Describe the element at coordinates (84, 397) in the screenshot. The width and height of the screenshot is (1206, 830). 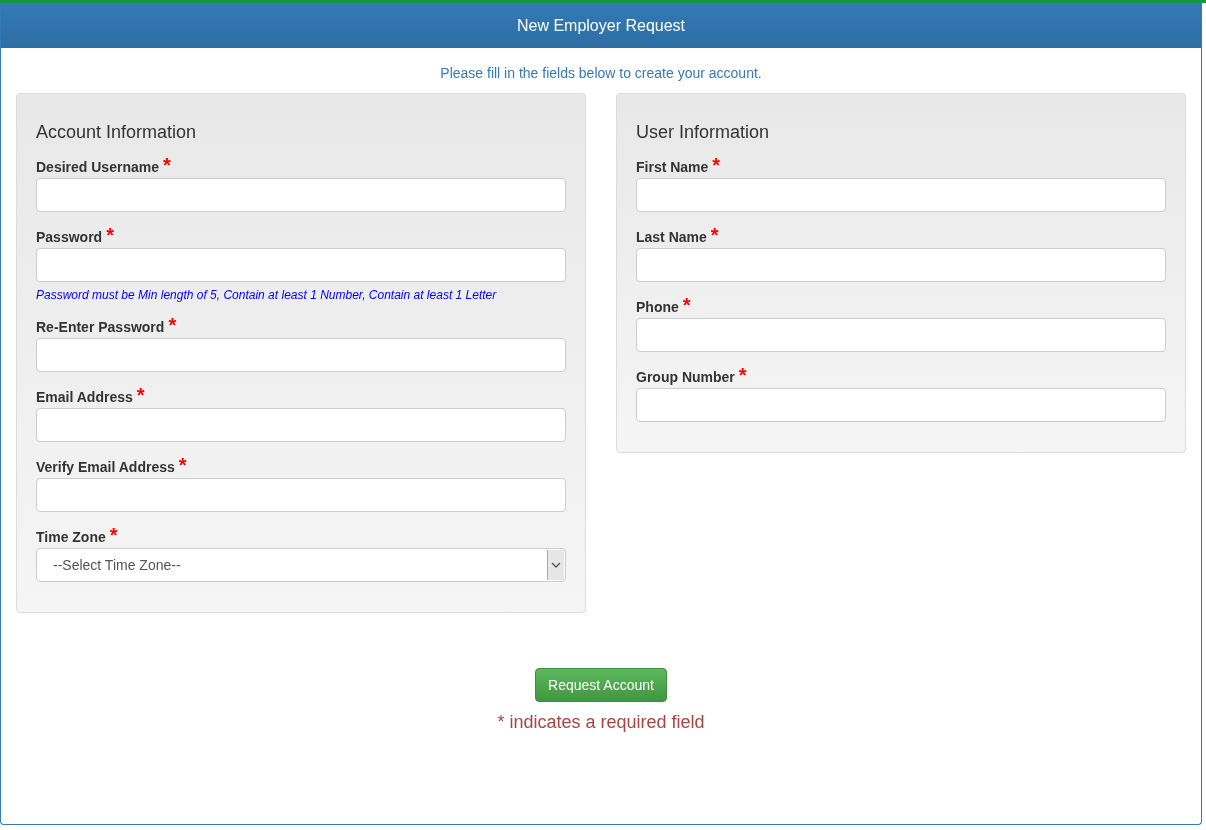
I see `field-label: Email Address` at that location.